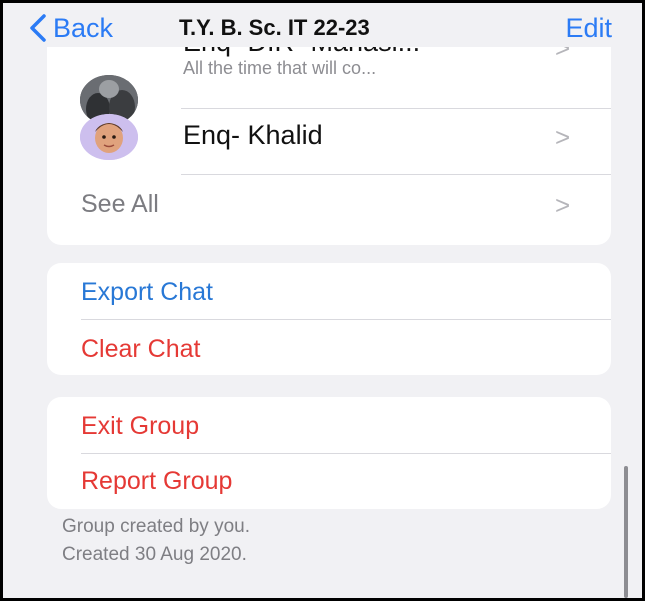 The width and height of the screenshot is (645, 601). I want to click on export-chat-button: Export Chat, so click(147, 292).